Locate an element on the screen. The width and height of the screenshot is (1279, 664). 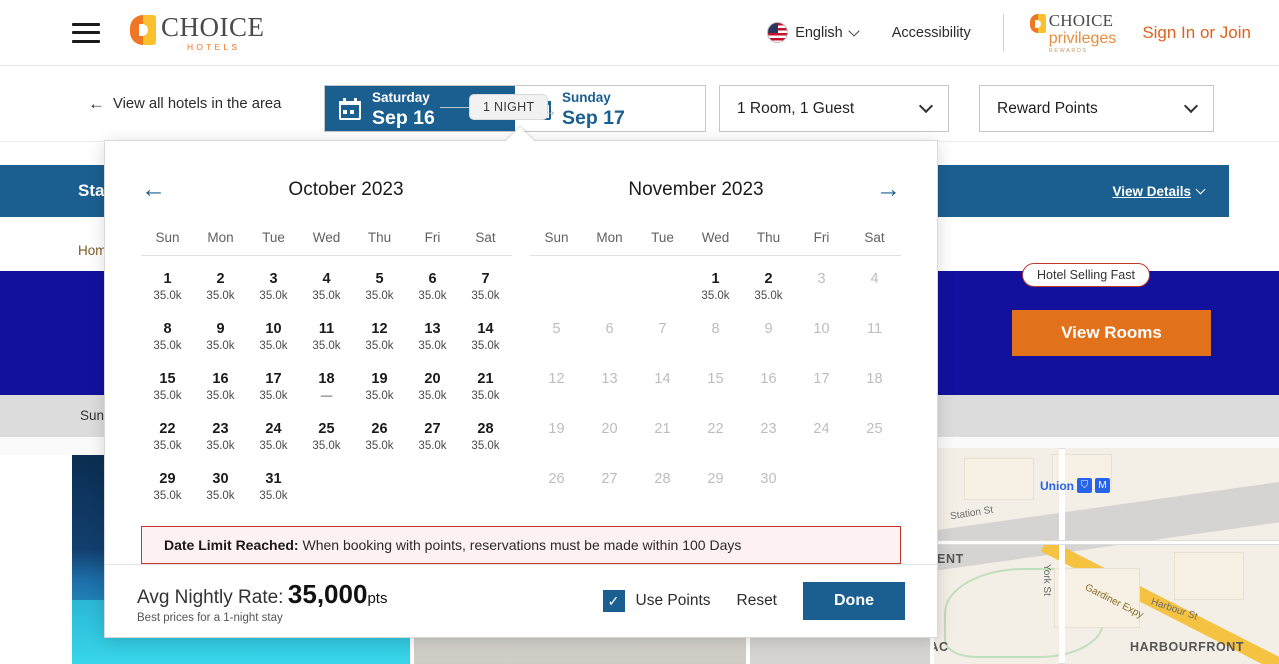
choice-logo-icon is located at coordinates (143, 30).